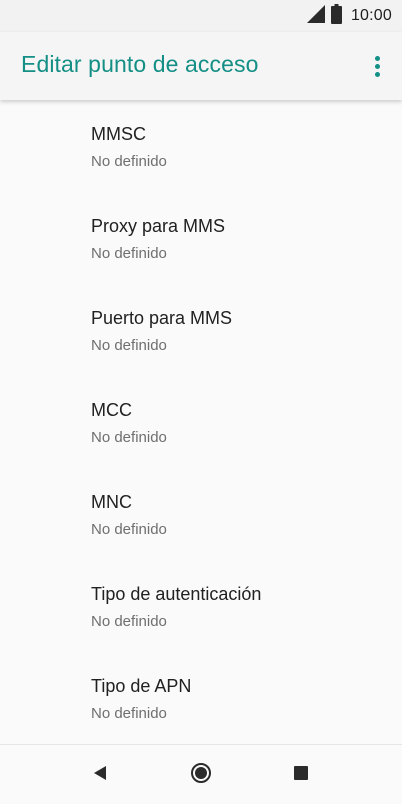  What do you see at coordinates (201, 514) in the screenshot?
I see `setting-item-mnc: MNC No definido` at bounding box center [201, 514].